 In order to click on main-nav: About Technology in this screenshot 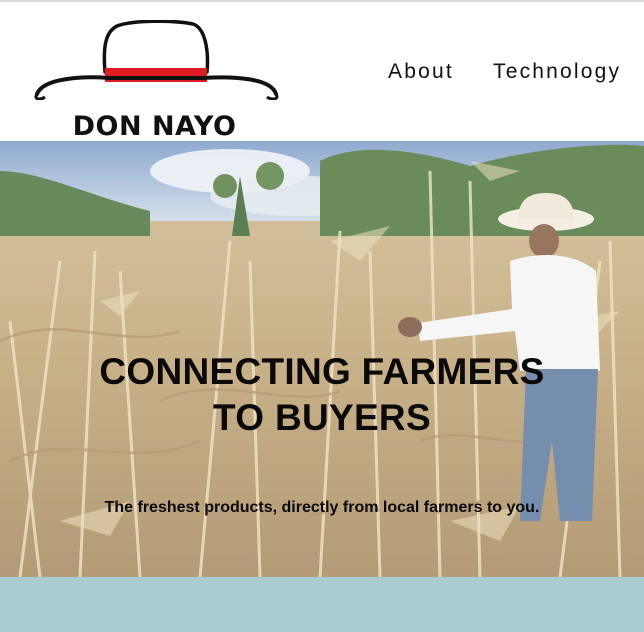, I will do `click(322, 75)`.